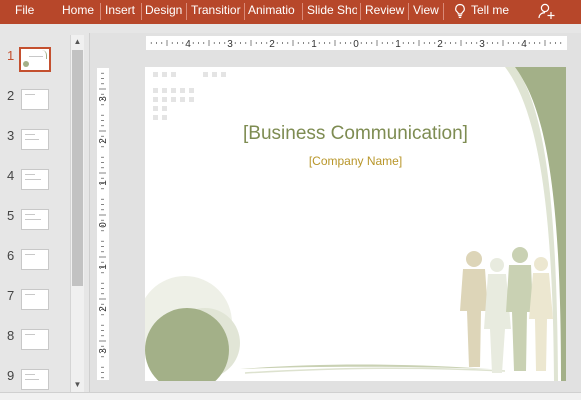 The image size is (581, 400). I want to click on add-user-icon, so click(547, 11).